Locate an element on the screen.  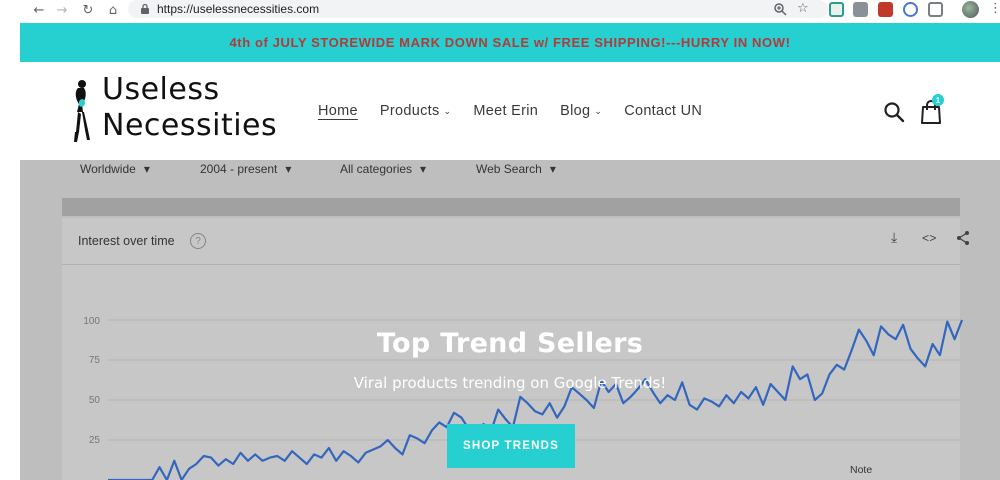
nav-meet-erin-label: Meet Erin is located at coordinates (506, 111).